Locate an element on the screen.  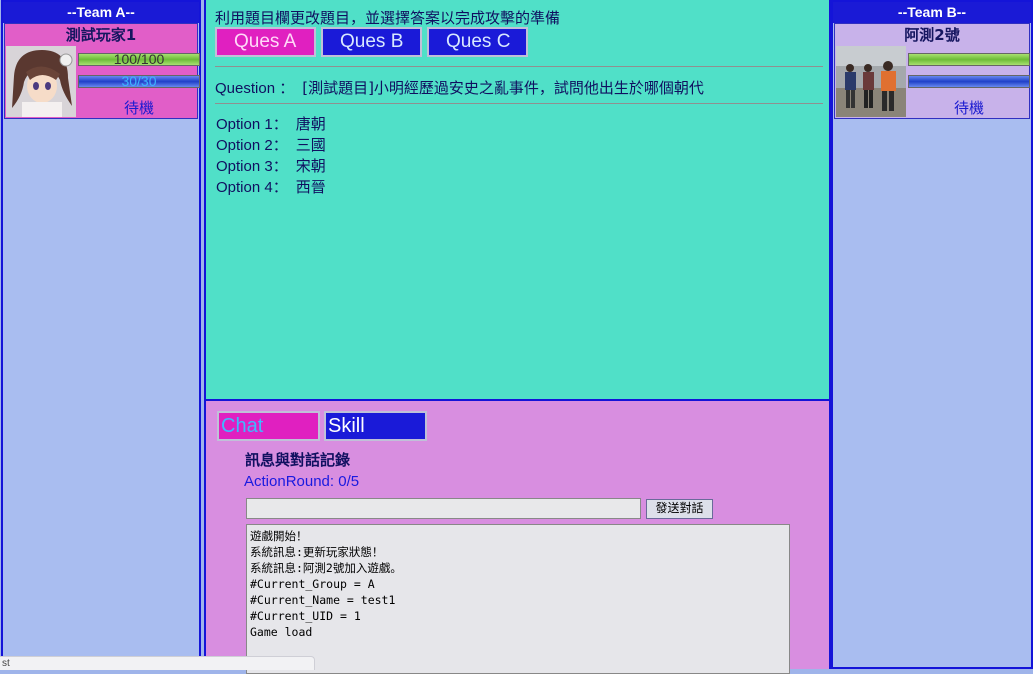
browser-status-tooltip: st is located at coordinates (157, 663).